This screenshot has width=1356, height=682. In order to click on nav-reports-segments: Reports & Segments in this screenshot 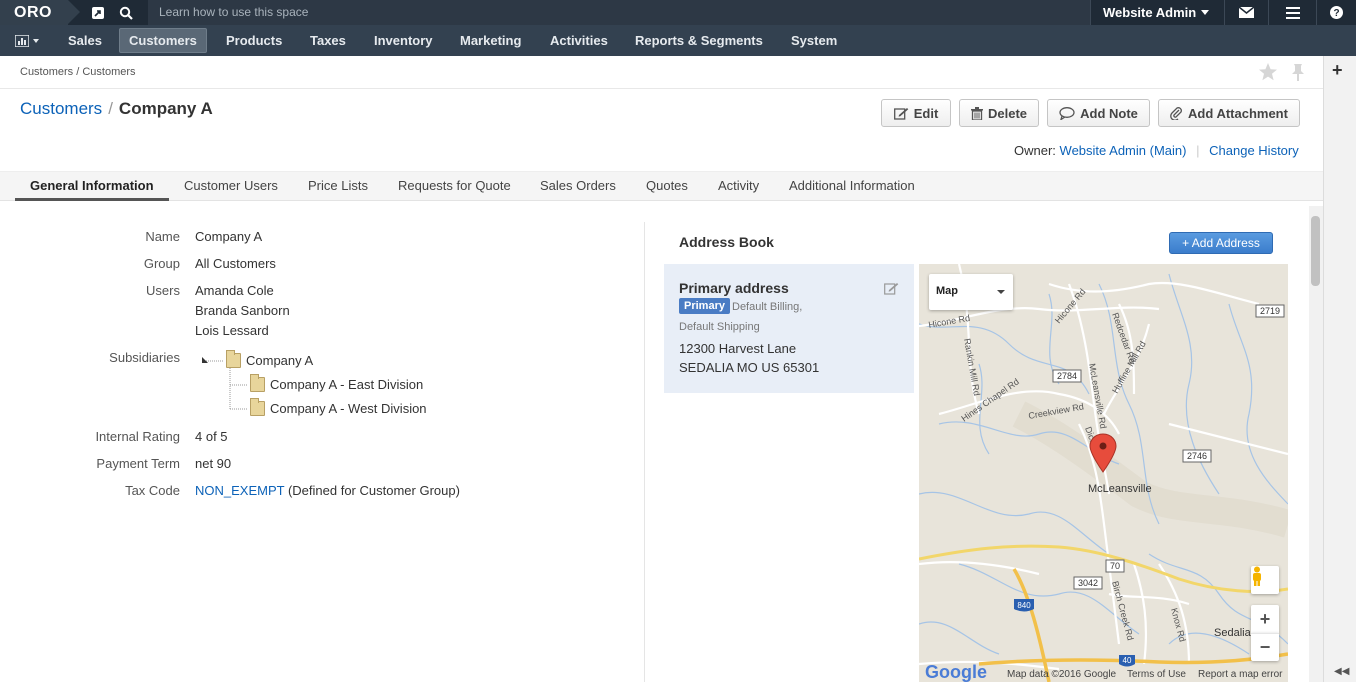, I will do `click(699, 40)`.